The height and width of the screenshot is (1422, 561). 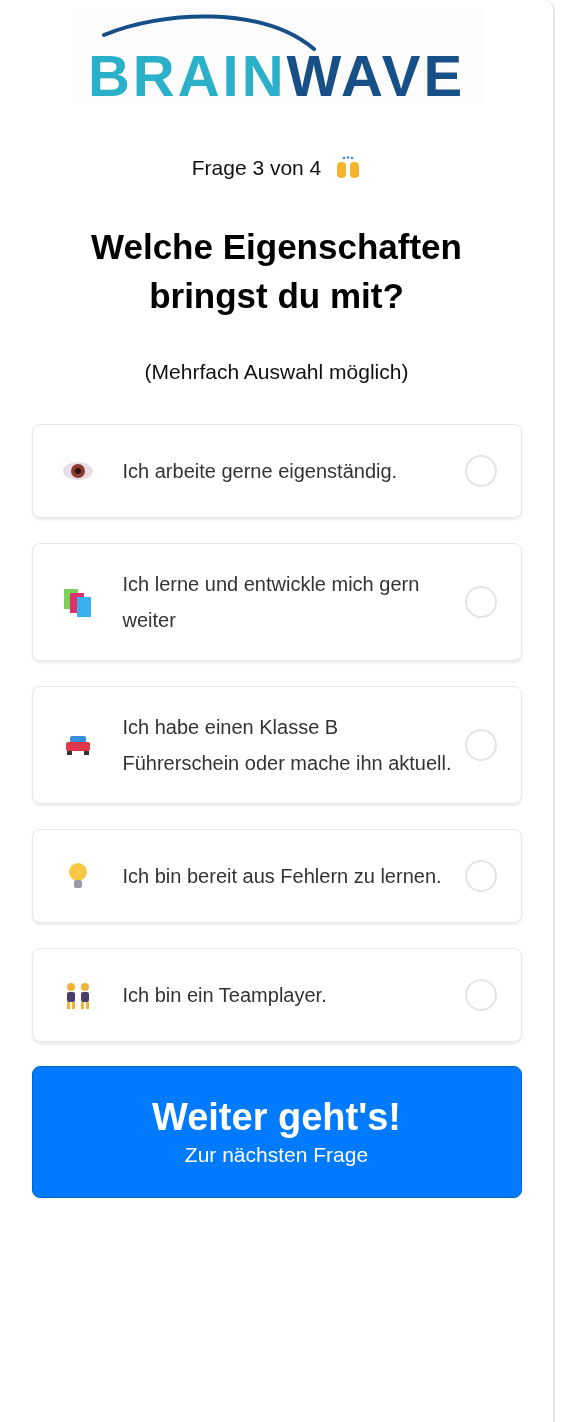 I want to click on option-card: Ich bin bereit aus Fehlern zu lernen., so click(x=276, y=876).